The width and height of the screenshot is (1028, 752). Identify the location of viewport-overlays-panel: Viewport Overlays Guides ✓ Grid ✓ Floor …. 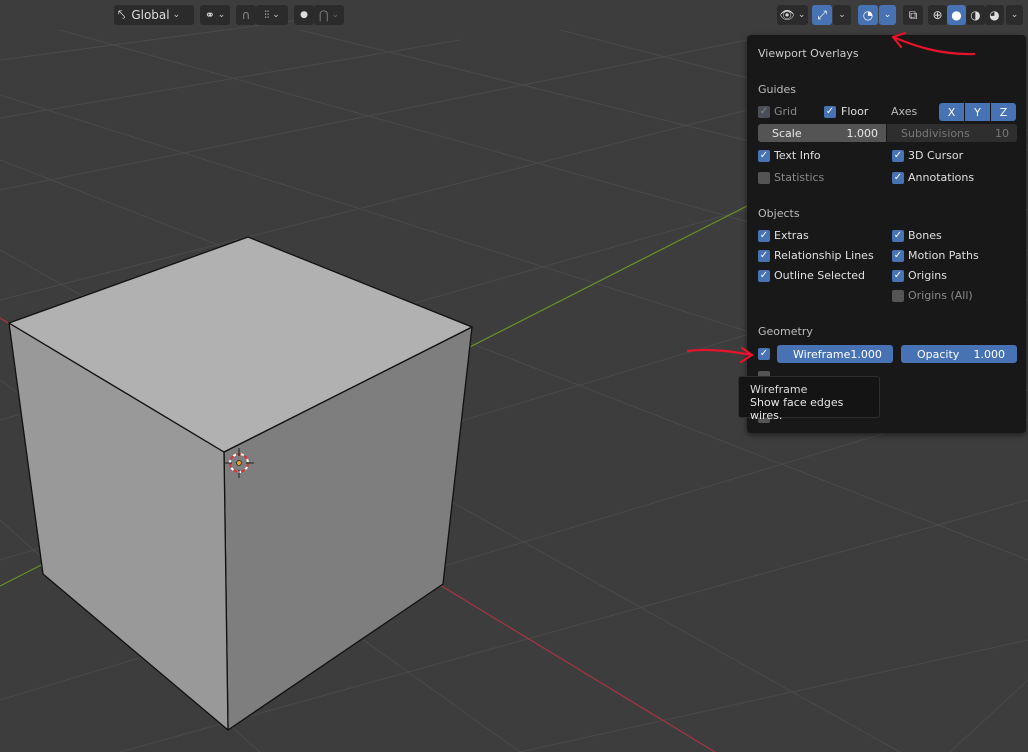
(886, 234).